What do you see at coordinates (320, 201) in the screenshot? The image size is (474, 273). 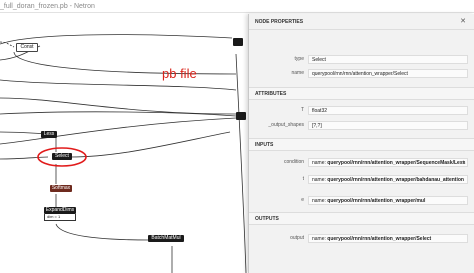 I see `e-input-prefix: name:` at bounding box center [320, 201].